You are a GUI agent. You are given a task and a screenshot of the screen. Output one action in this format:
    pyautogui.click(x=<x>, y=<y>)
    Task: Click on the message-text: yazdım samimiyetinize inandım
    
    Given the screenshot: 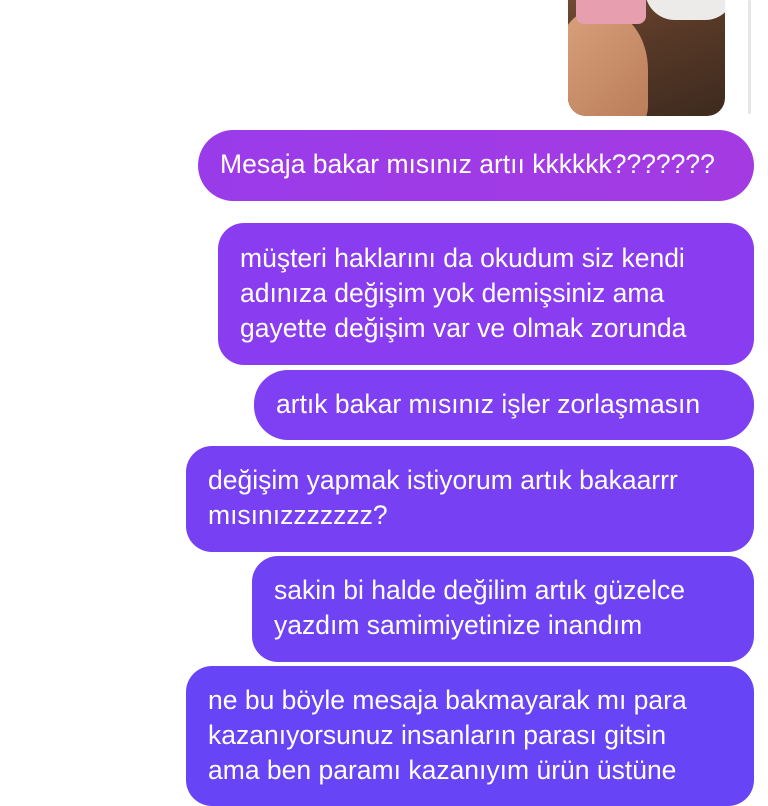 What is the action you would take?
    pyautogui.click(x=458, y=625)
    